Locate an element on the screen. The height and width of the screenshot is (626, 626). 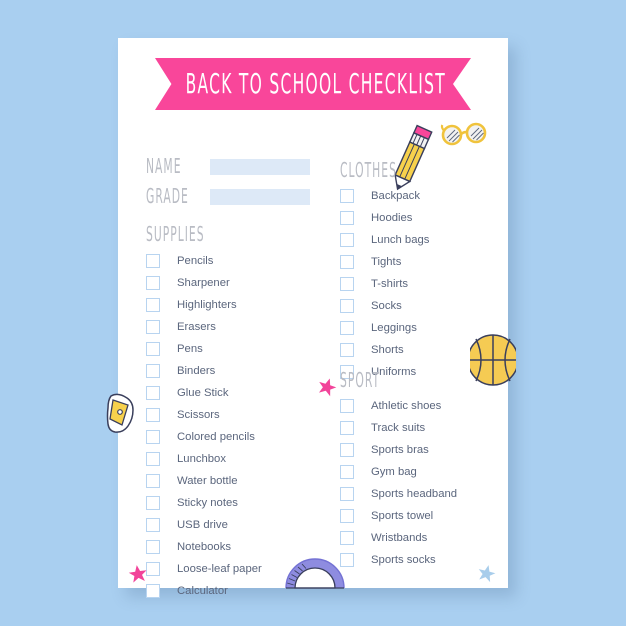
checklist-row: Glue Stick is located at coordinates (204, 393).